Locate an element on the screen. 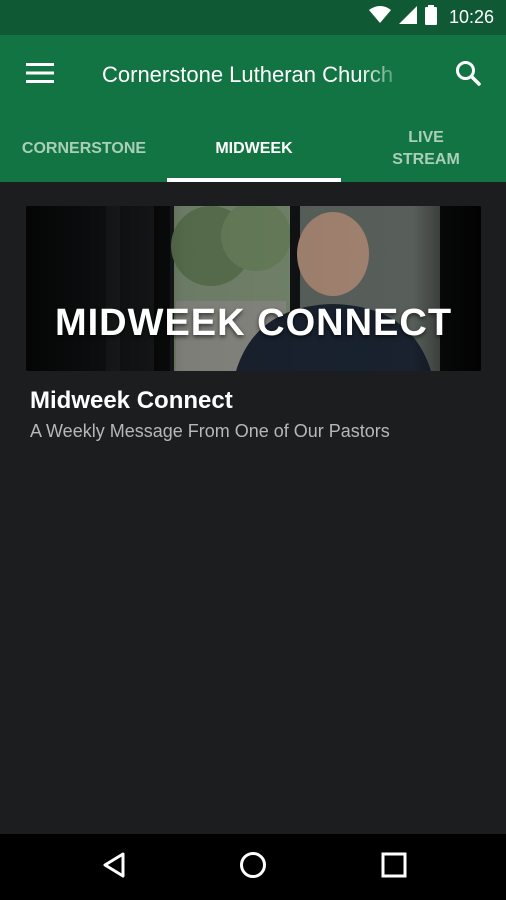  back-button is located at coordinates (114, 867).